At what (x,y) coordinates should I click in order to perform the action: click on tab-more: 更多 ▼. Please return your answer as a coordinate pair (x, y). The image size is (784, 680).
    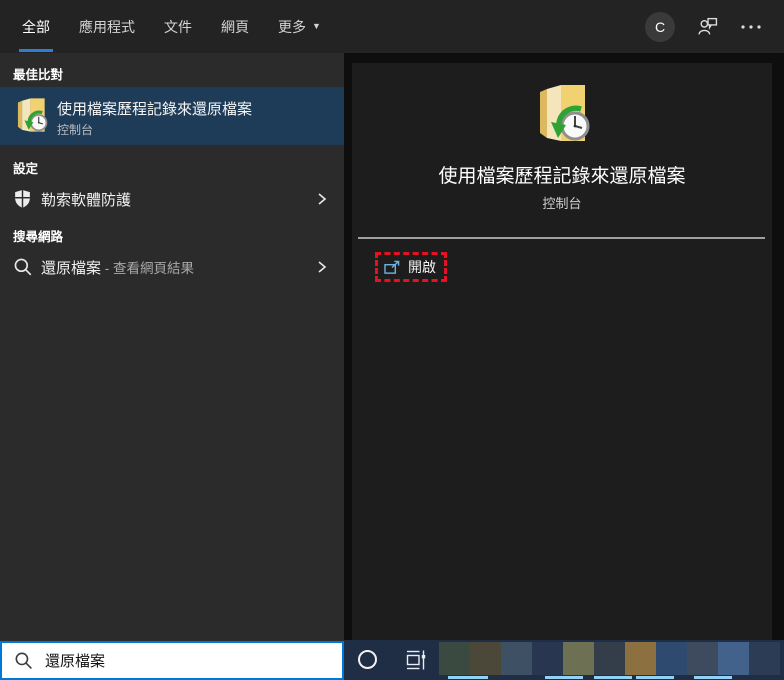
    Looking at the image, I should click on (299, 27).